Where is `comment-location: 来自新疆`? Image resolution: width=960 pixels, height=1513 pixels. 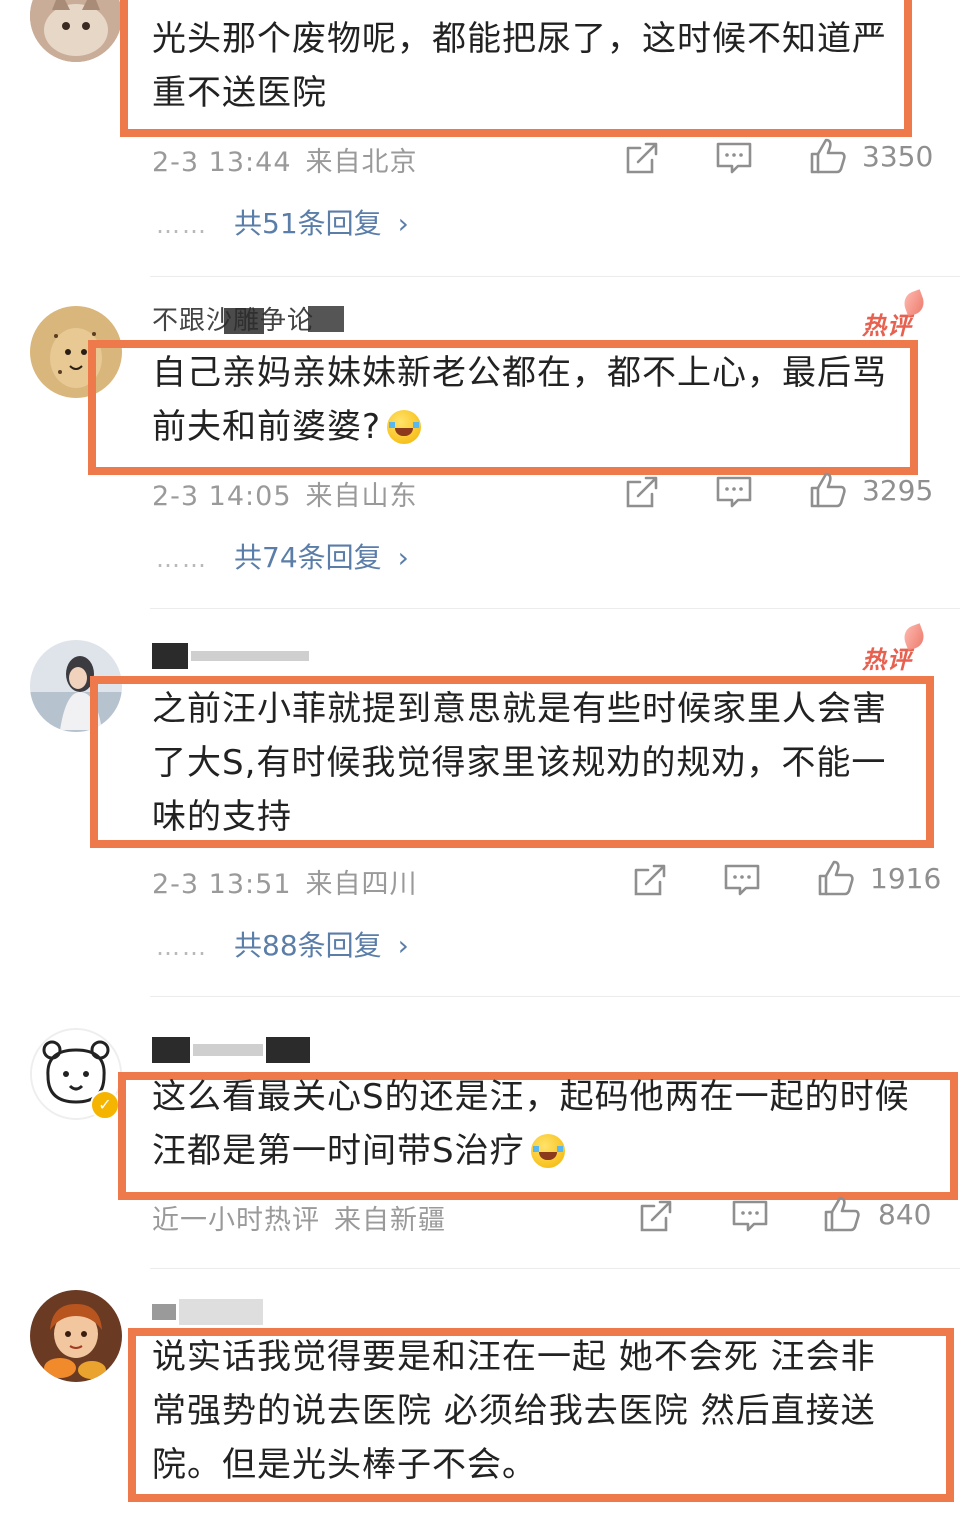
comment-location: 来自新疆 is located at coordinates (390, 1220).